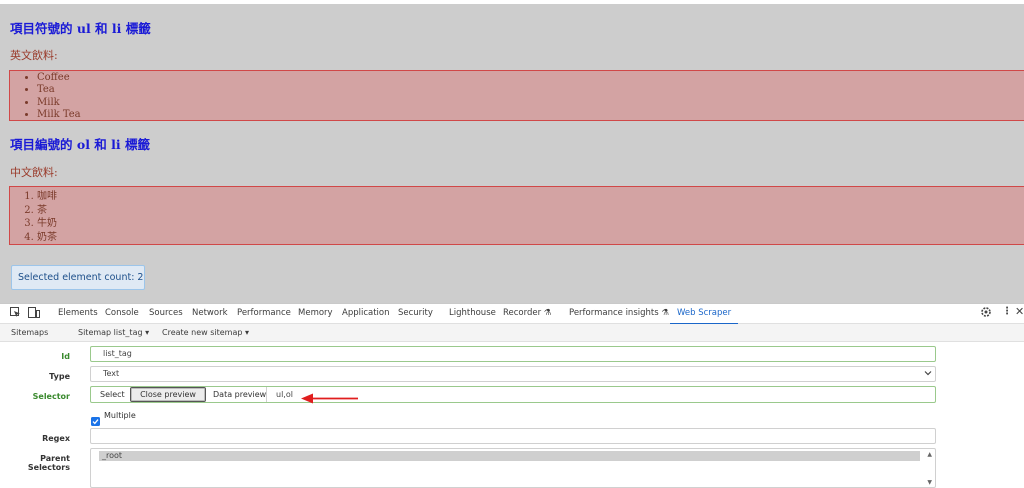 The image size is (1024, 488). I want to click on list-item: Coffee, so click(530, 78).